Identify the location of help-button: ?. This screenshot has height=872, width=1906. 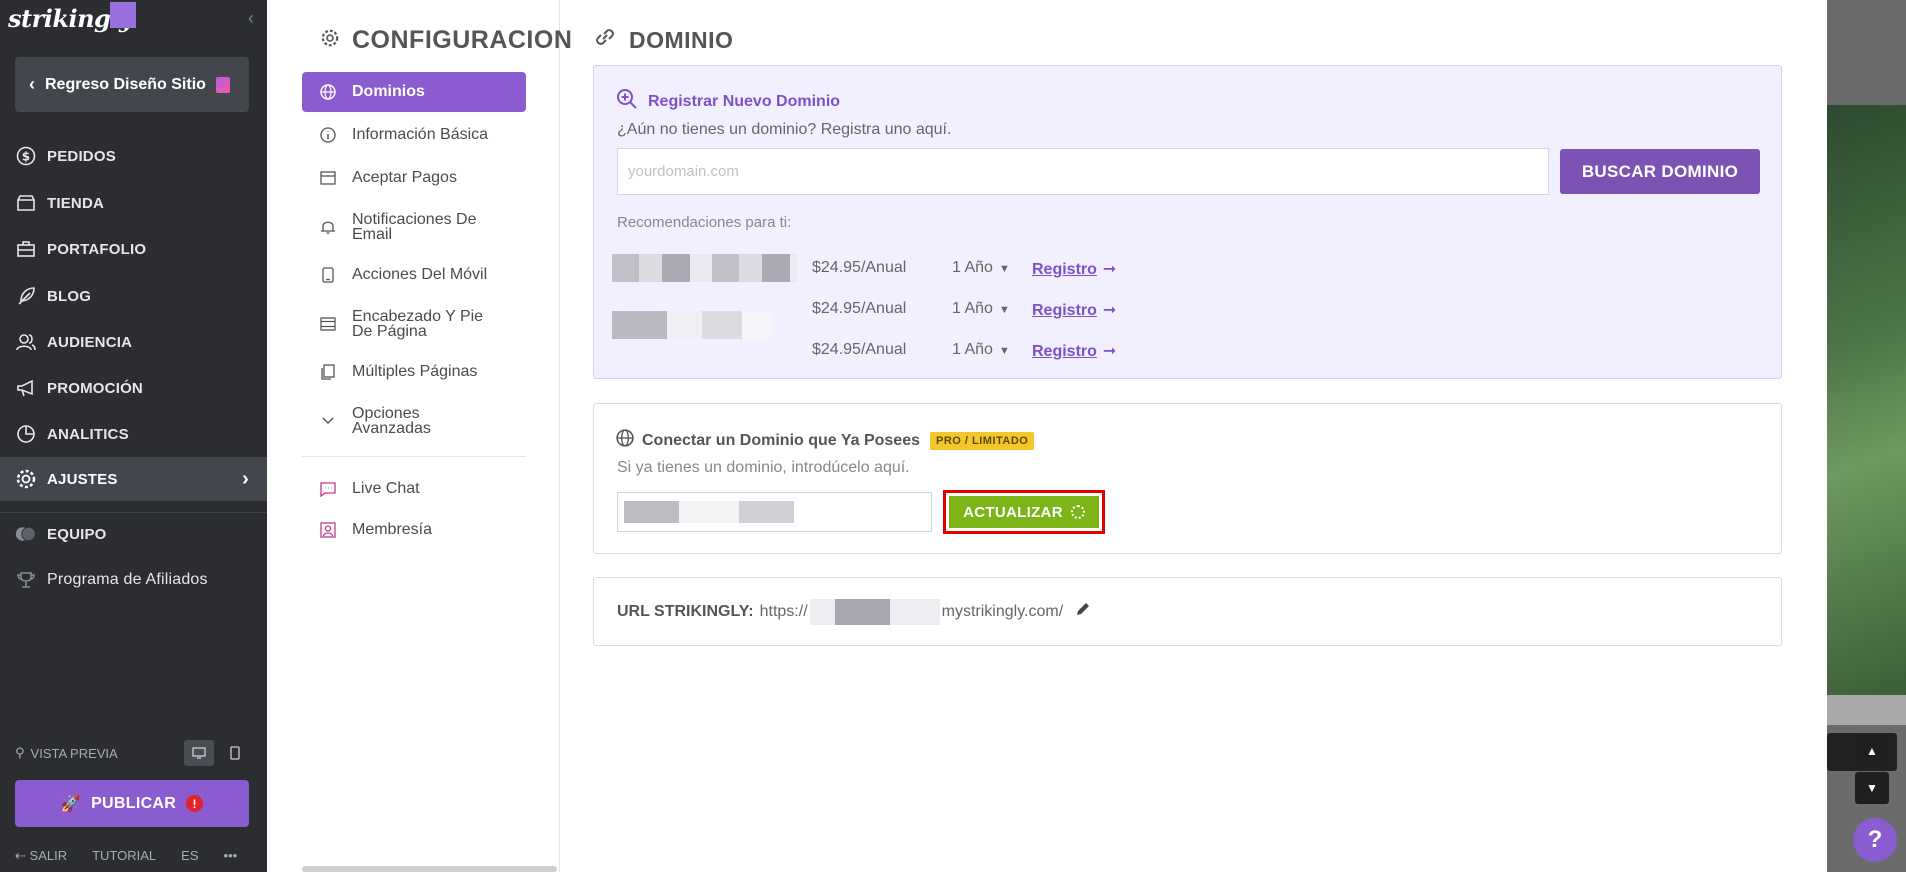
(1875, 840).